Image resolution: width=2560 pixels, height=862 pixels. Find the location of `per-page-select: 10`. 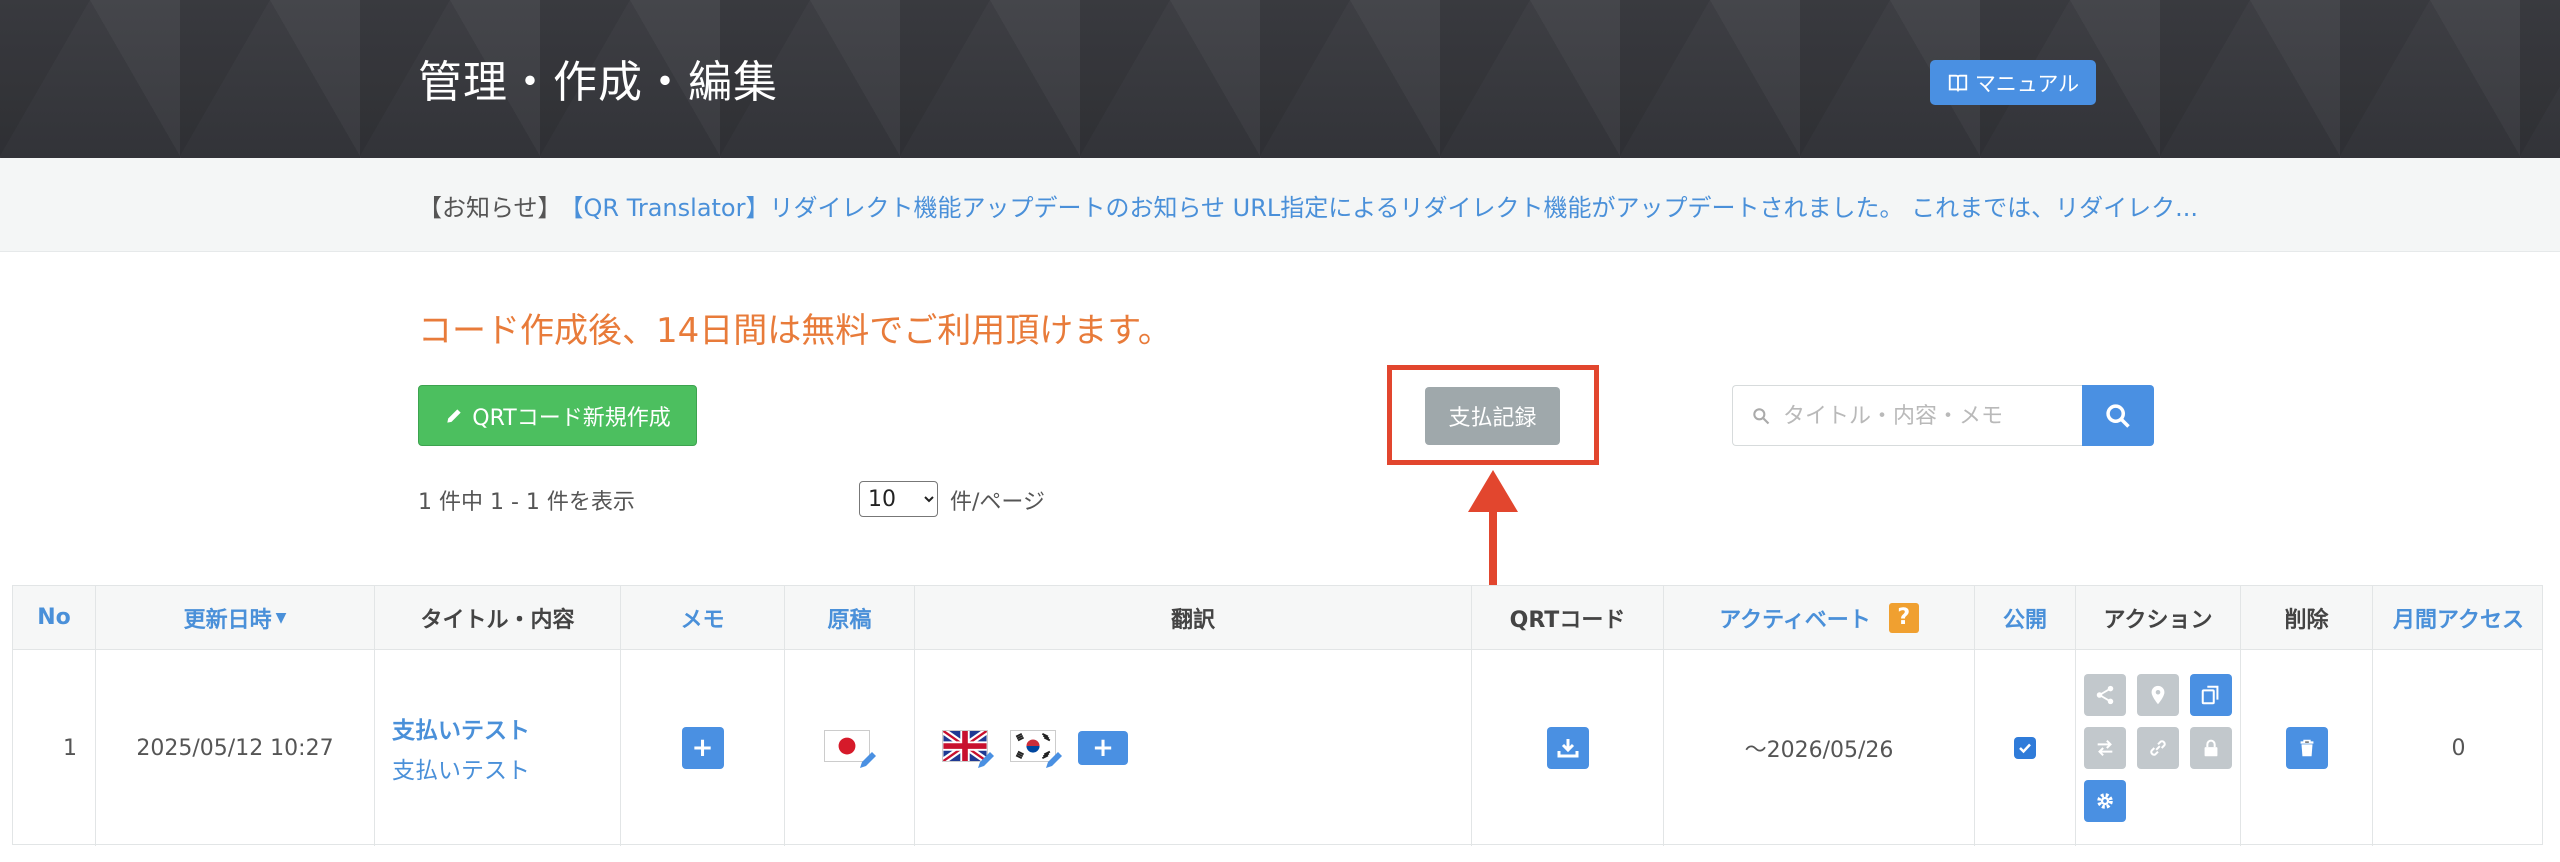

per-page-select: 10 is located at coordinates (898, 499).